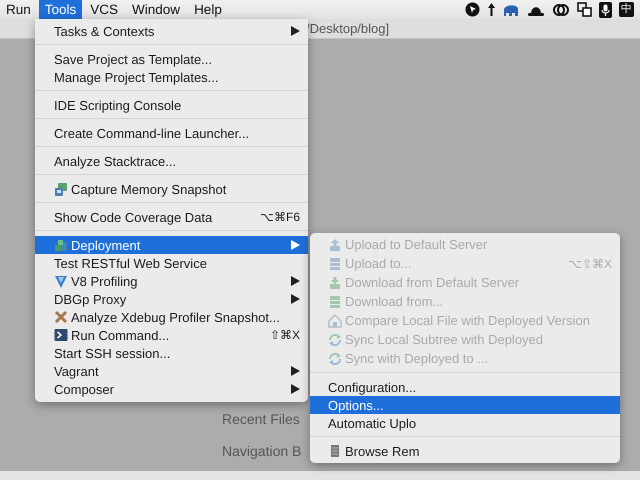  What do you see at coordinates (171, 263) in the screenshot?
I see `menu-item: Test RESTful Web Service` at bounding box center [171, 263].